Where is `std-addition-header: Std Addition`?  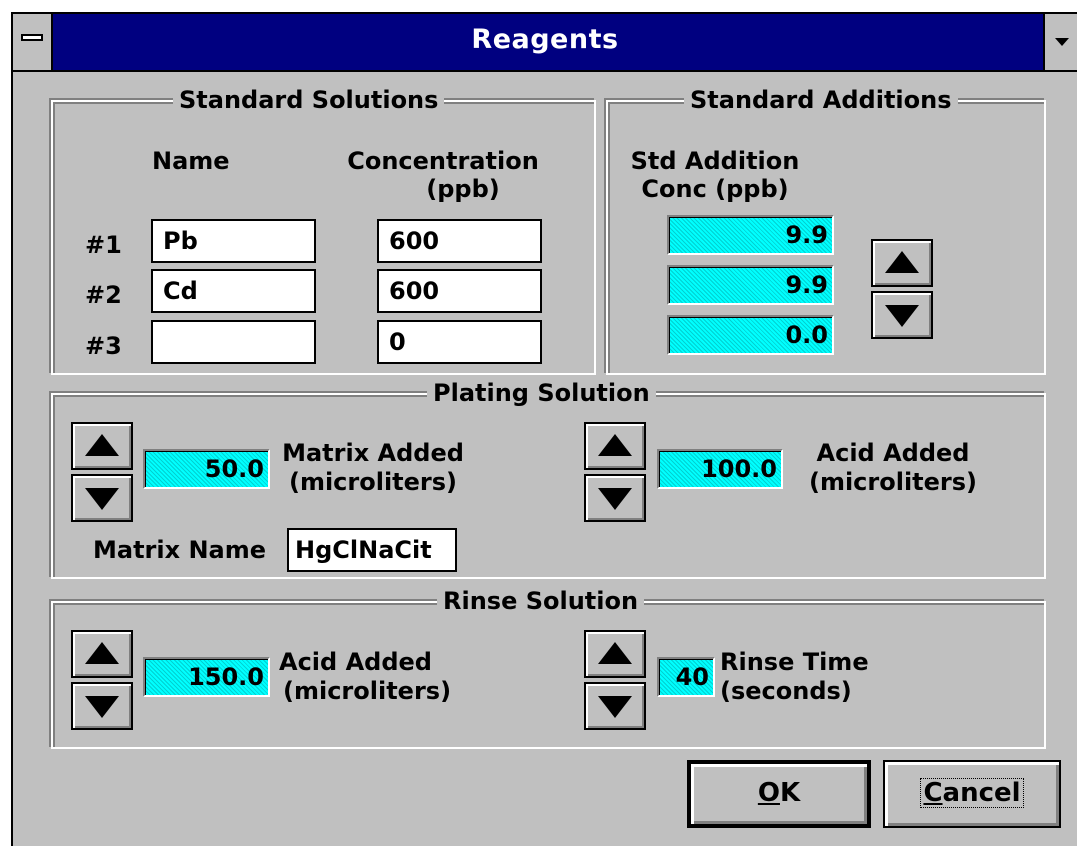
std-addition-header: Std Addition is located at coordinates (715, 161).